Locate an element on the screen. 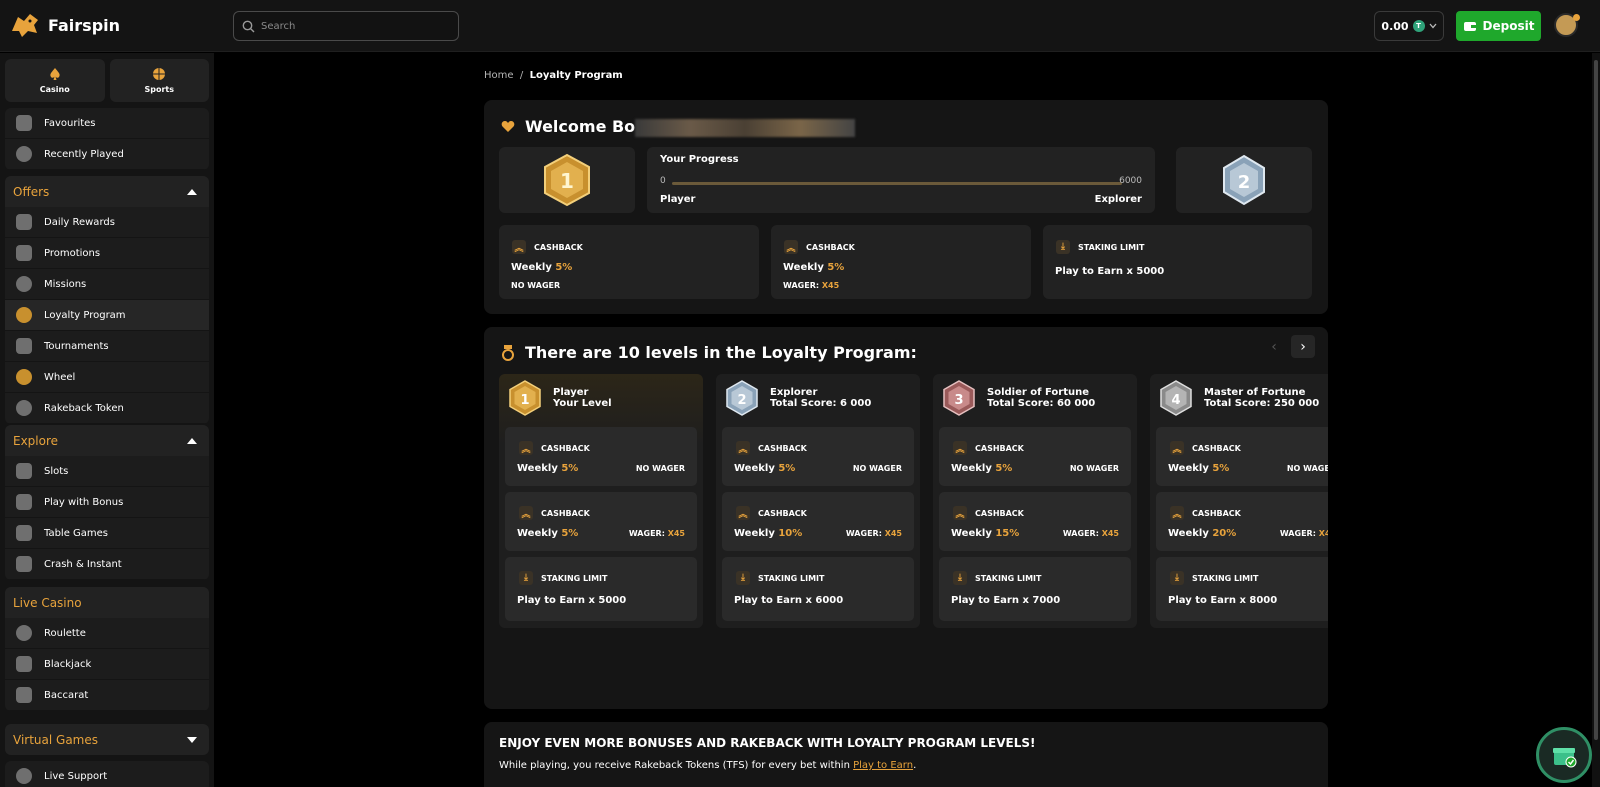 Image resolution: width=1600 pixels, height=787 pixels. token-coin-icon: T is located at coordinates (1418, 26).